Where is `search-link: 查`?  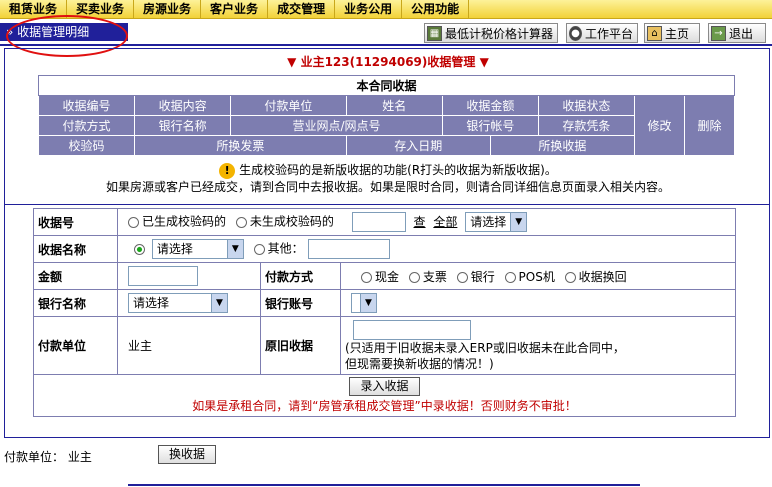
search-link: 查 is located at coordinates (420, 222).